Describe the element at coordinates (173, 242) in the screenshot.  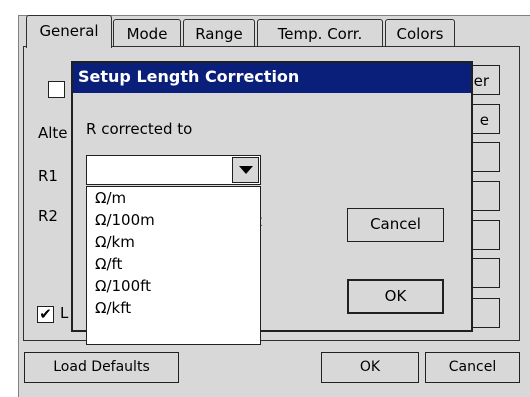
I see `unit-option: Ω/km` at that location.